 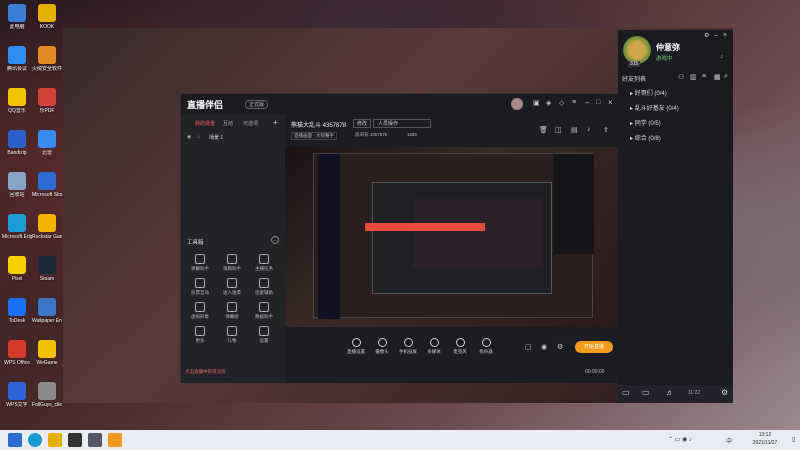 What do you see at coordinates (664, 58) in the screenshot?
I see `status-text: 游戏中` at bounding box center [664, 58].